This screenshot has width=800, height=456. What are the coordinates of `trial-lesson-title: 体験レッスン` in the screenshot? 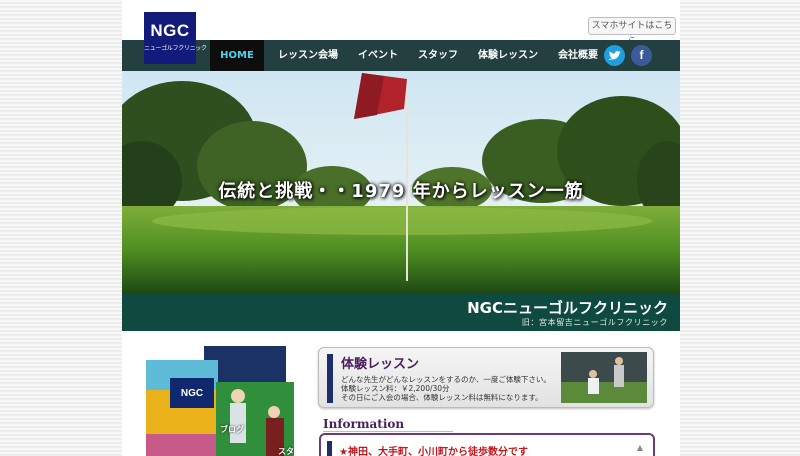 It's located at (380, 364).